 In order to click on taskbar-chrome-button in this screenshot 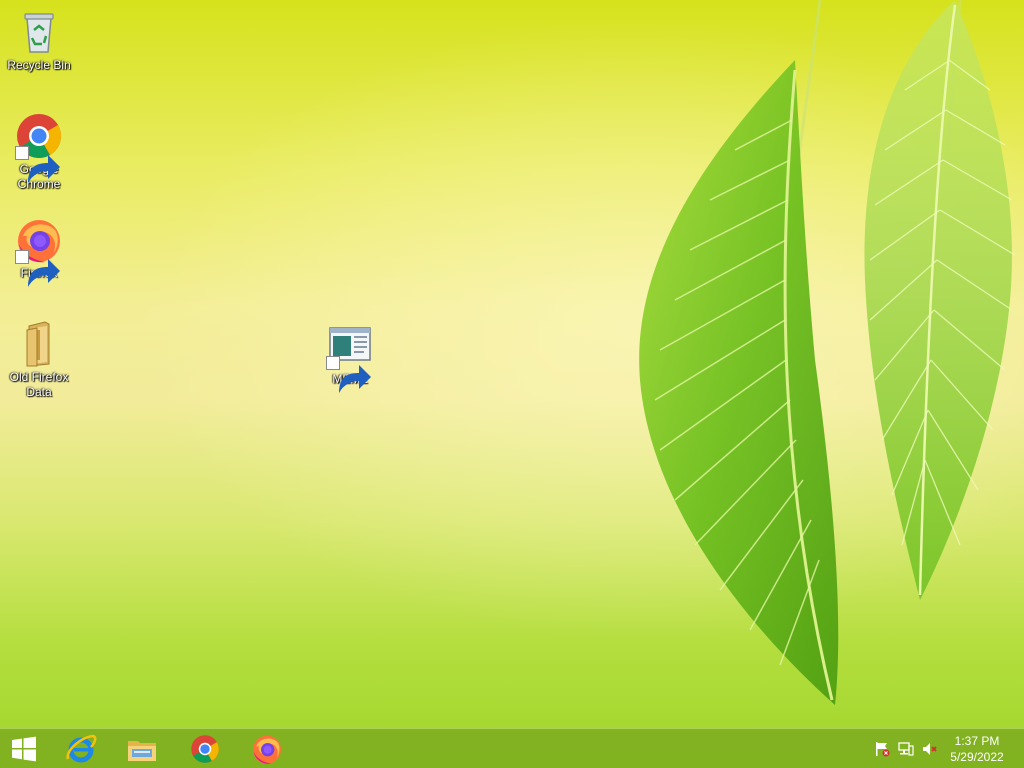, I will do `click(205, 748)`.